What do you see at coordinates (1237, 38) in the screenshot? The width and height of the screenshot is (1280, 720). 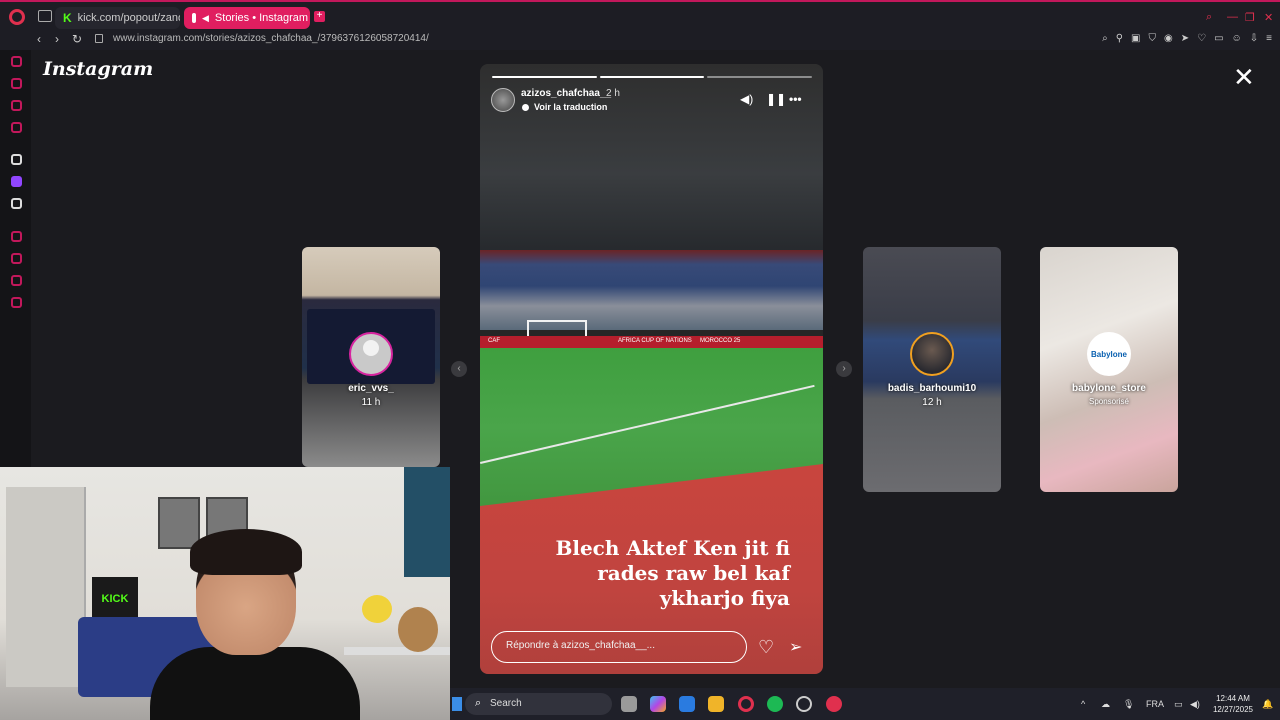 I see `account-icon: ☺` at bounding box center [1237, 38].